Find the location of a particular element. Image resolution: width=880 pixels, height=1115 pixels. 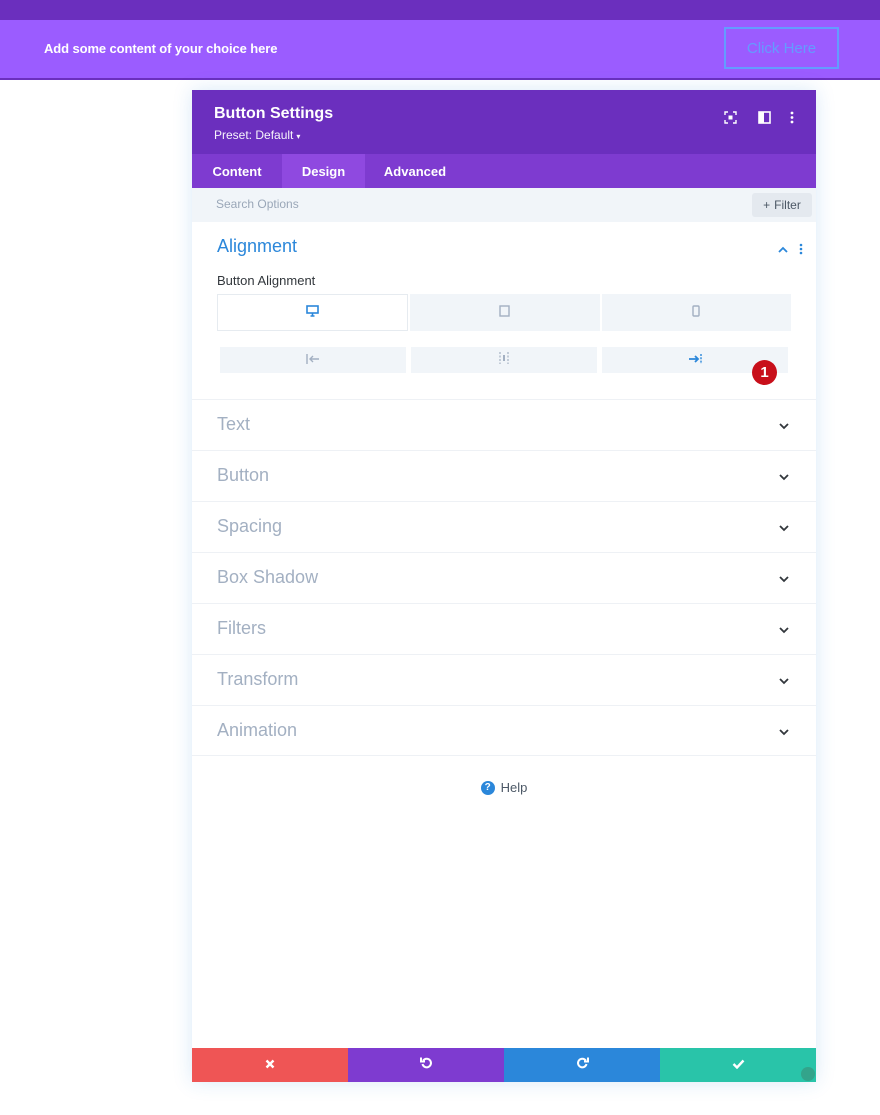

section-text: Text is located at coordinates (504, 424).